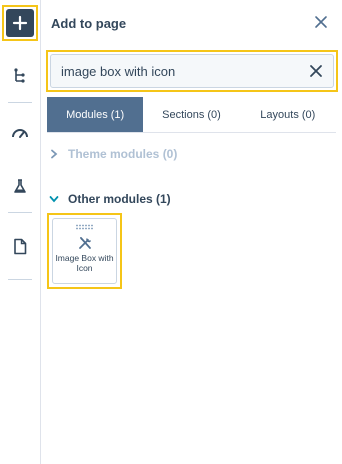 The width and height of the screenshot is (342, 464). I want to click on search-input: image box with icon, so click(192, 71).